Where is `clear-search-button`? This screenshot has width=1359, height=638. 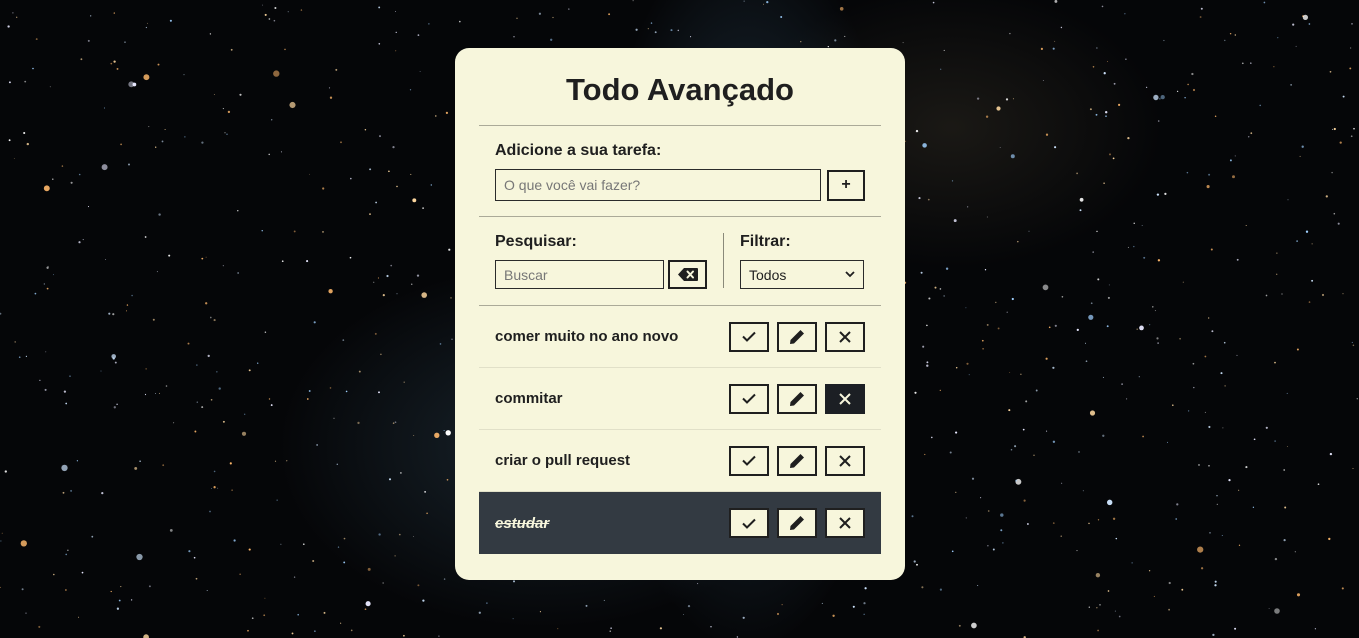
clear-search-button is located at coordinates (687, 274).